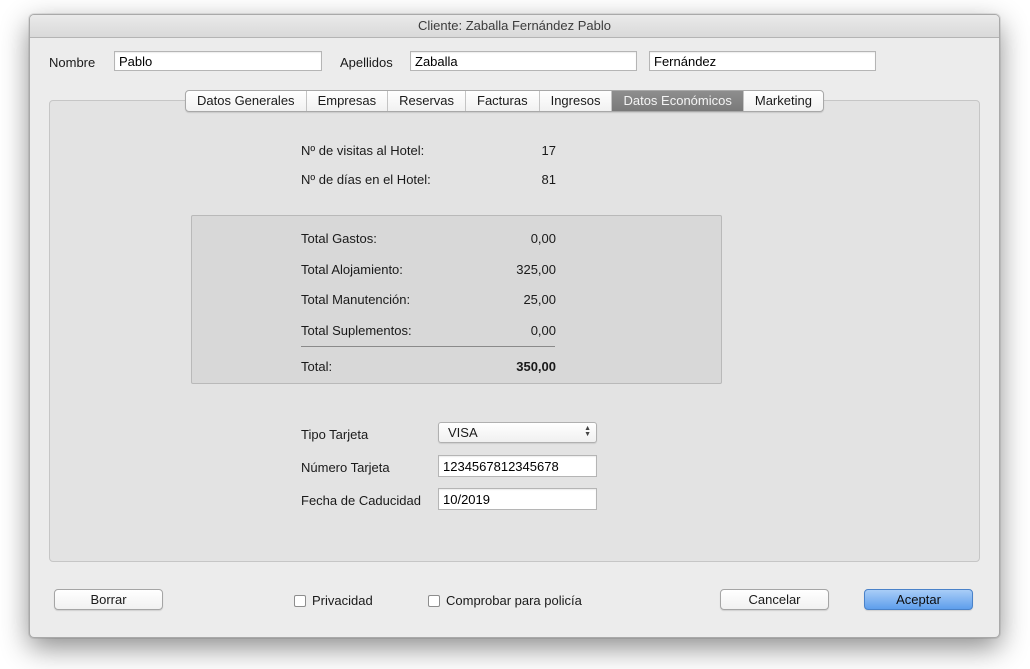 This screenshot has width=1030, height=669. Describe the element at coordinates (678, 101) in the screenshot. I see `tab-datos-economicos: Datos Económicos` at that location.